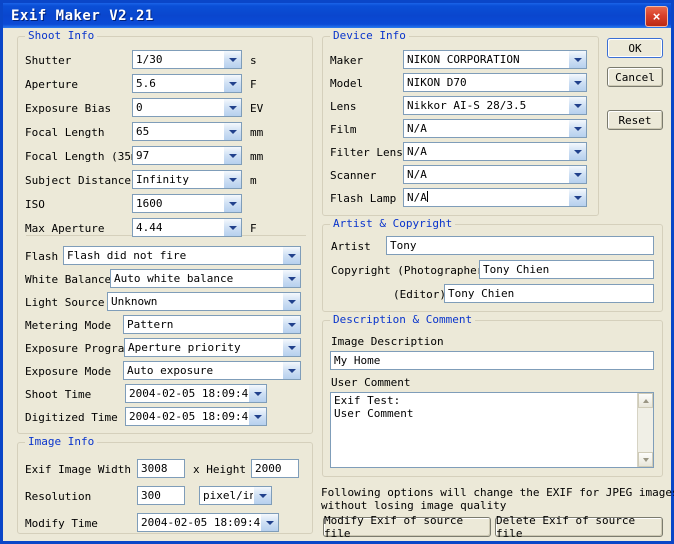  Describe the element at coordinates (275, 468) in the screenshot. I see `input-exif-image-height: 2000` at that location.